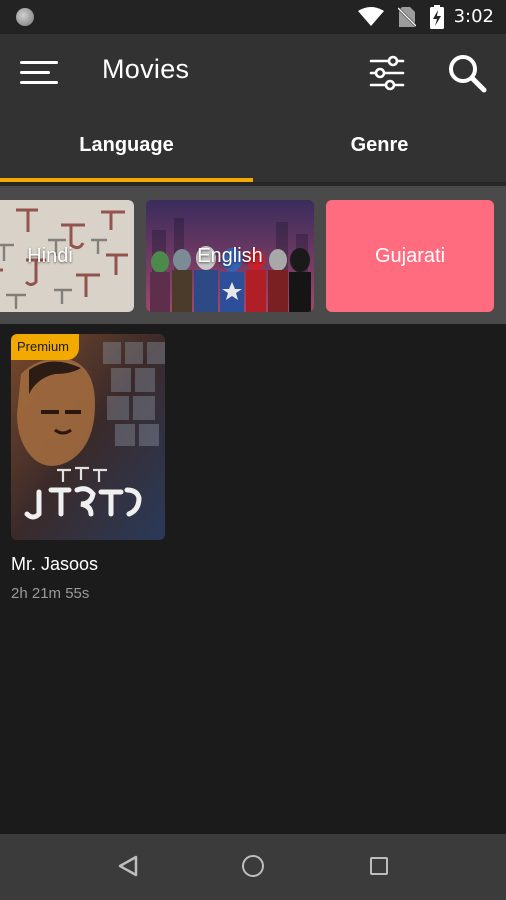 This screenshot has height=900, width=506. I want to click on movie-card: Premium Mr. Jasoos 2h 21m 55s, so click(88, 468).